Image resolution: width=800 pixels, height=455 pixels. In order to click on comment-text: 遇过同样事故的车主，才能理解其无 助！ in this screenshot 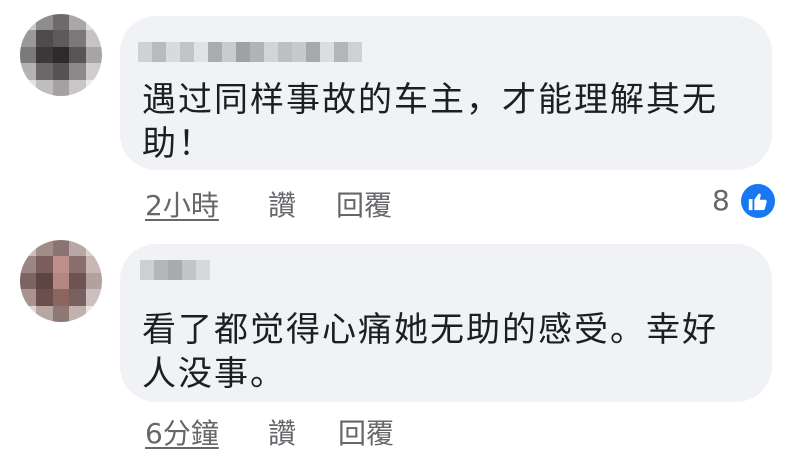, I will do `click(430, 122)`.